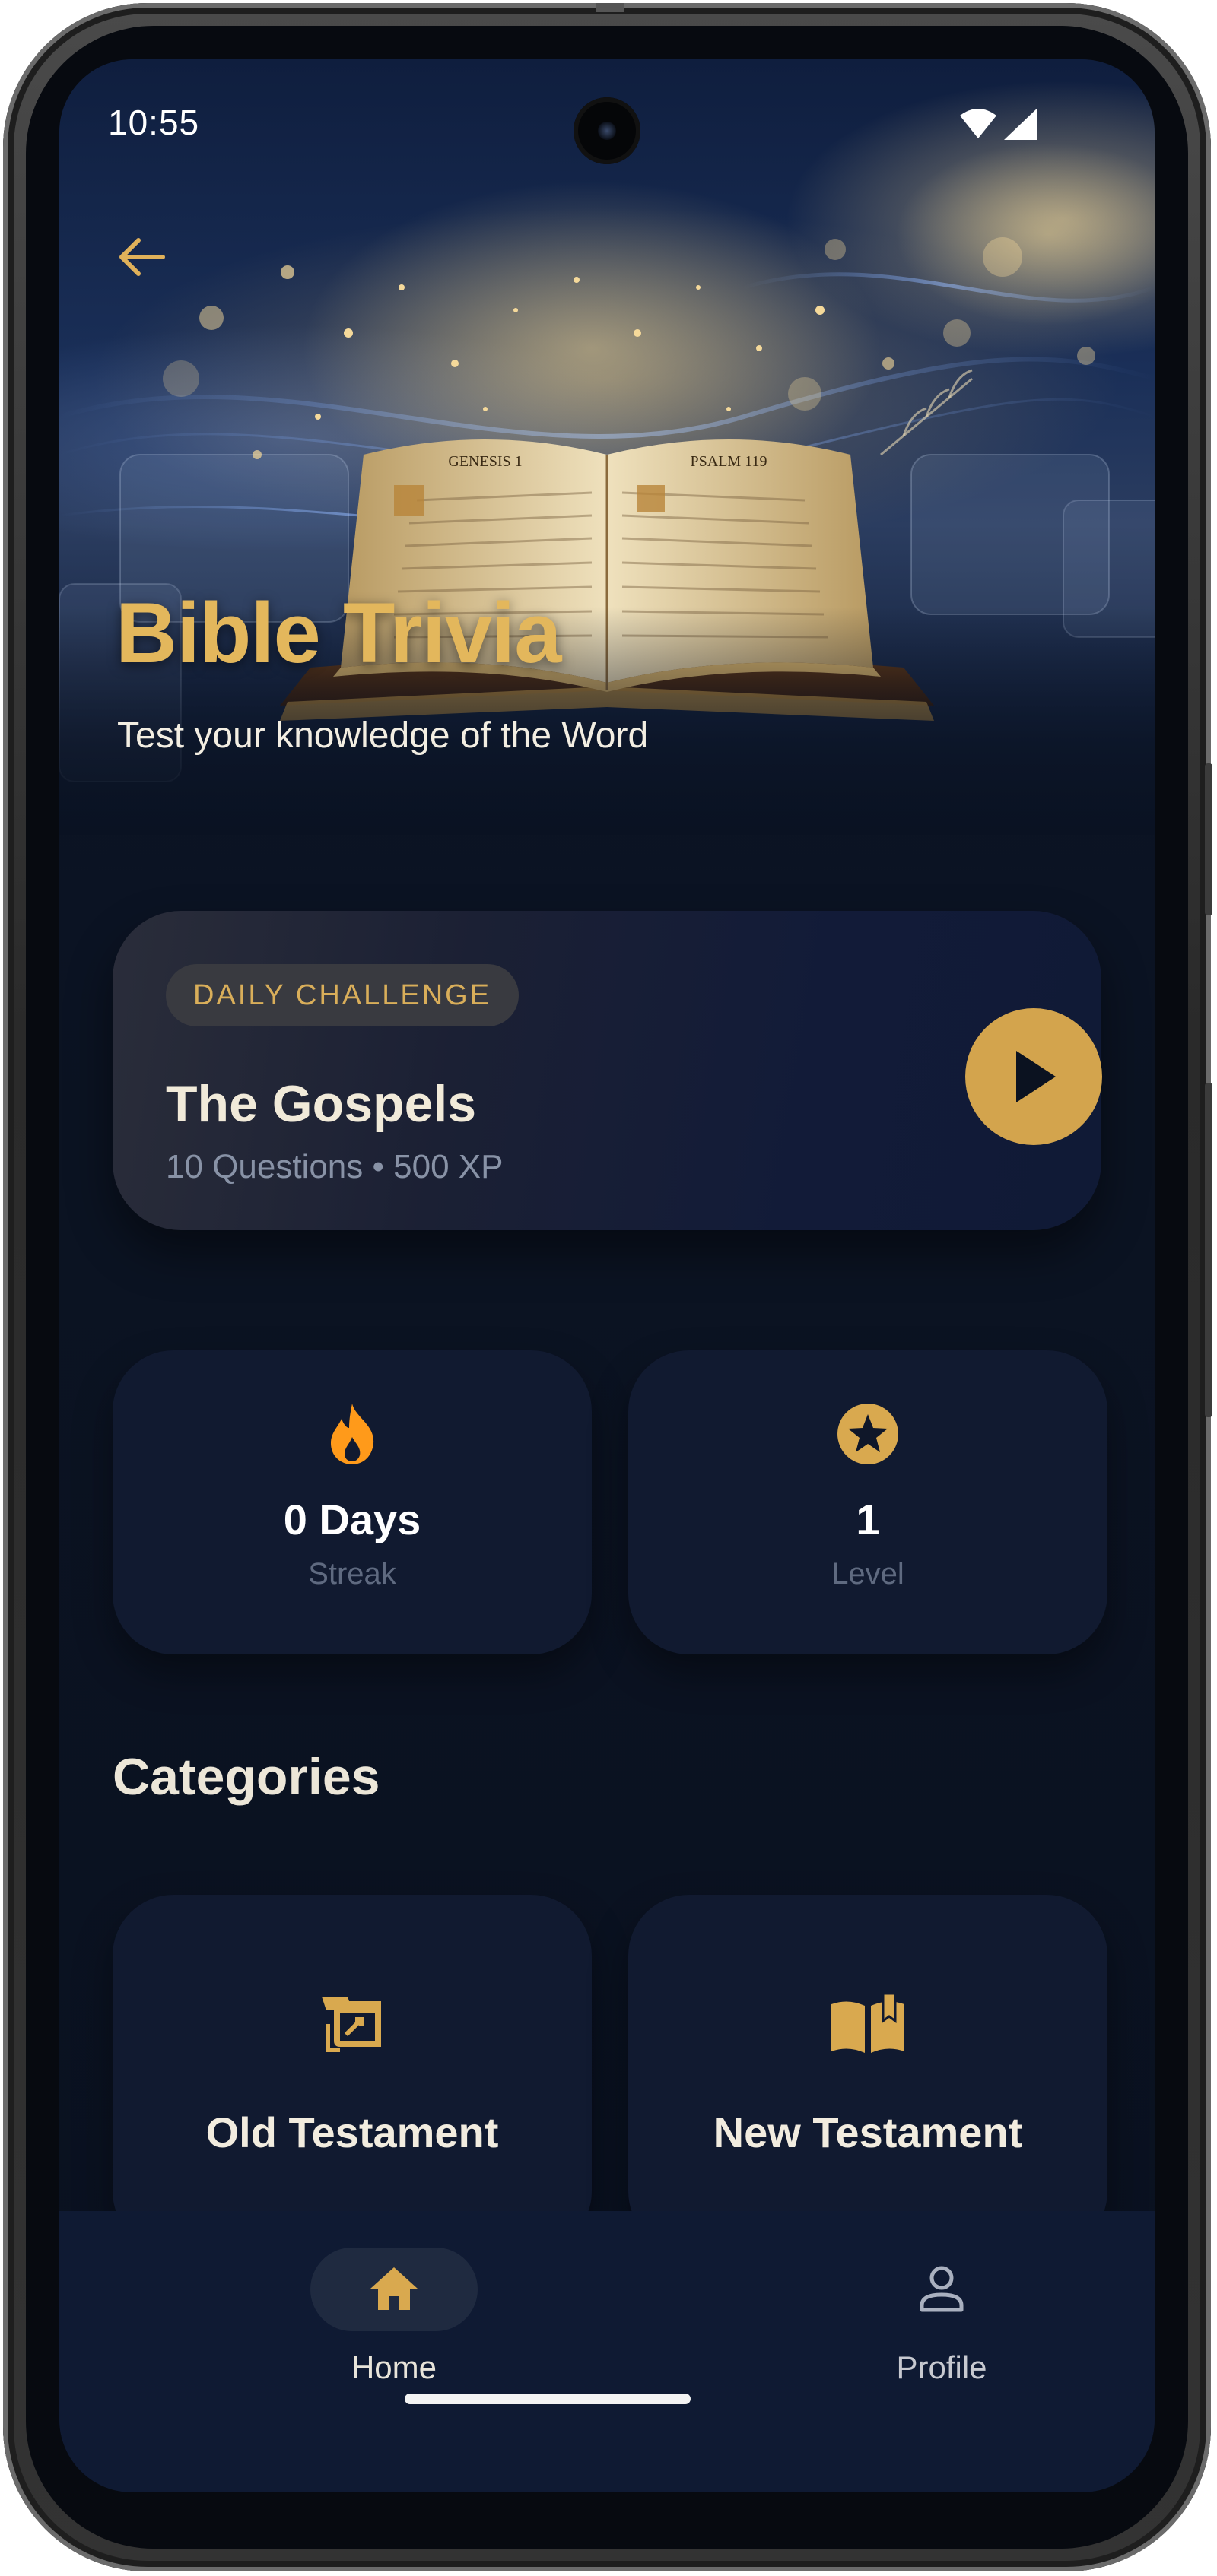 The image size is (1217, 2576). What do you see at coordinates (351, 2025) in the screenshot?
I see `scroll-icon` at bounding box center [351, 2025].